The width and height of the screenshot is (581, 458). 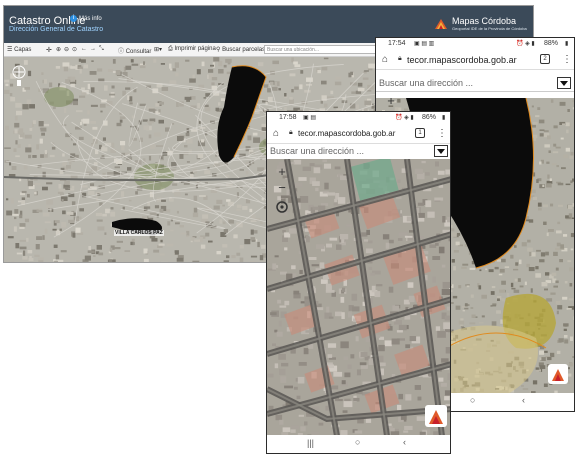 I want to click on consult-button: ⓘ Consultar, so click(x=134, y=50).